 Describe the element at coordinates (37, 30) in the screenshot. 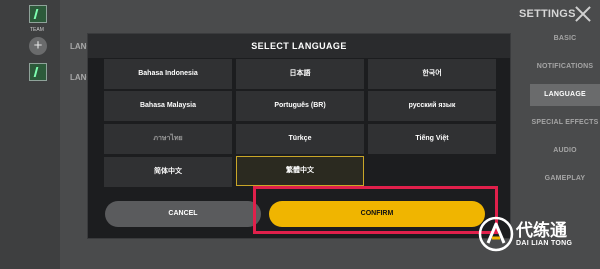

I see `team-label: TEAM` at that location.